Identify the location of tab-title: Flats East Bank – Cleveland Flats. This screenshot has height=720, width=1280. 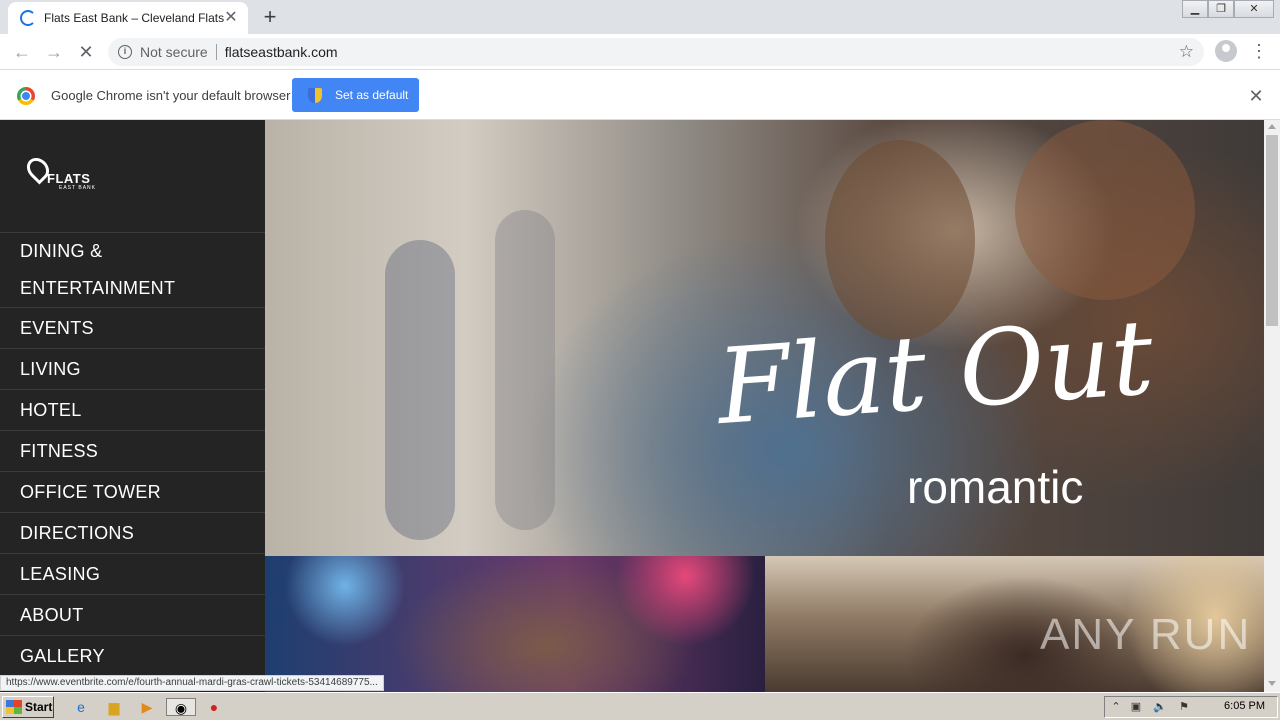
(134, 18).